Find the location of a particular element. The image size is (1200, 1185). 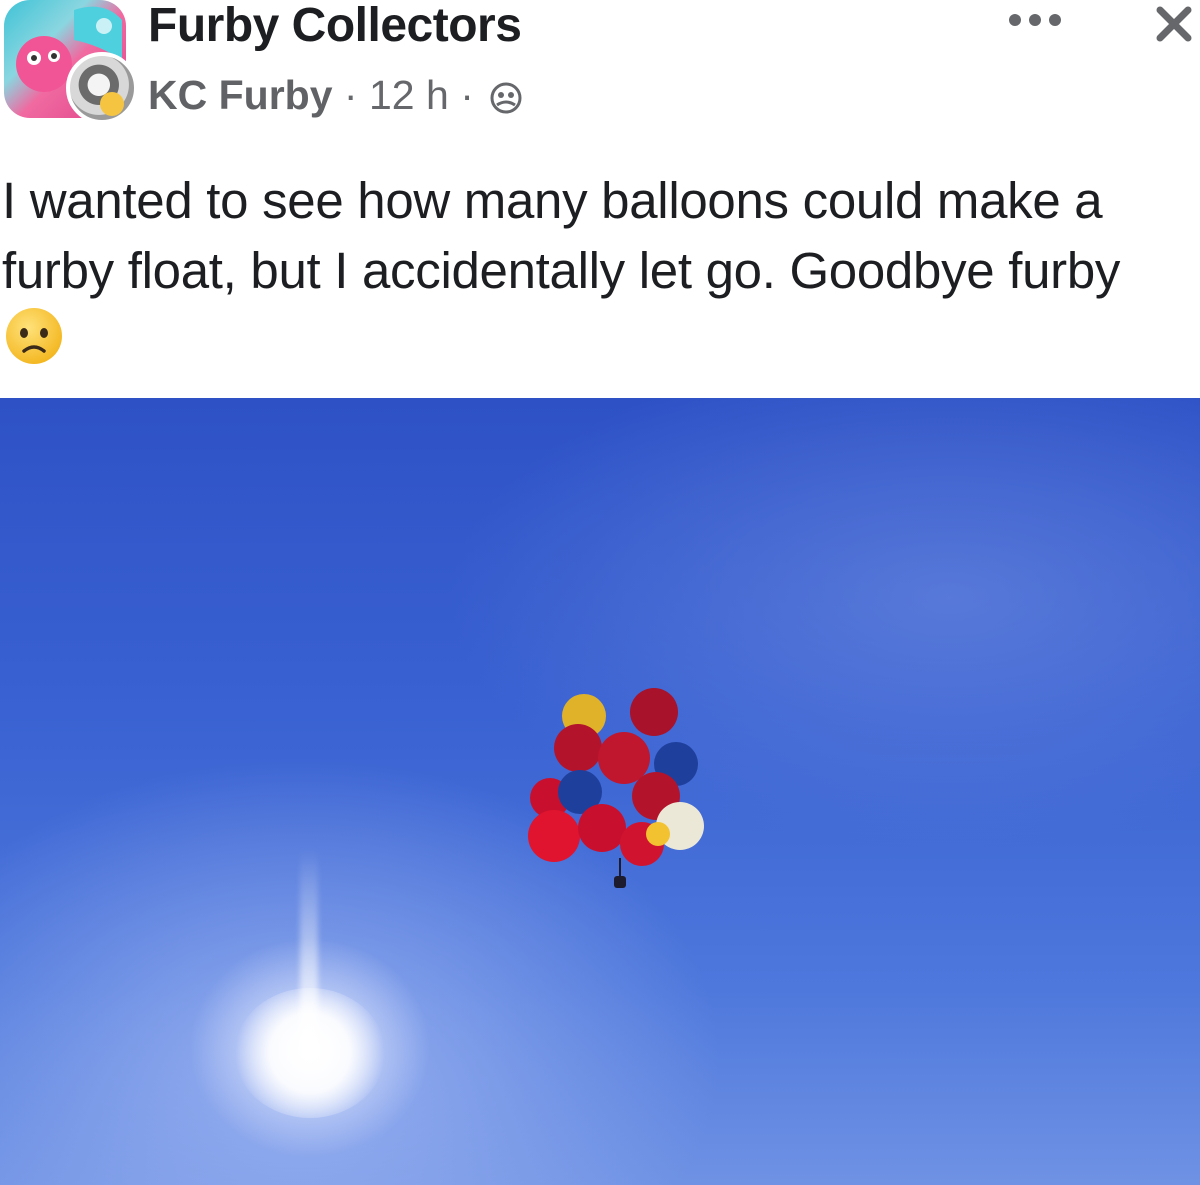

post-meta: KC Furby · 12 h · is located at coordinates (335, 95).